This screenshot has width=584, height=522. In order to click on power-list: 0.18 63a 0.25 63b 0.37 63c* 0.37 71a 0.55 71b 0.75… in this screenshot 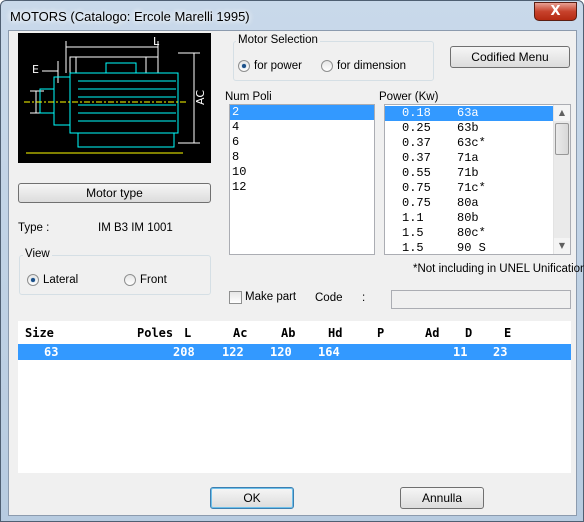, I will do `click(477, 179)`.